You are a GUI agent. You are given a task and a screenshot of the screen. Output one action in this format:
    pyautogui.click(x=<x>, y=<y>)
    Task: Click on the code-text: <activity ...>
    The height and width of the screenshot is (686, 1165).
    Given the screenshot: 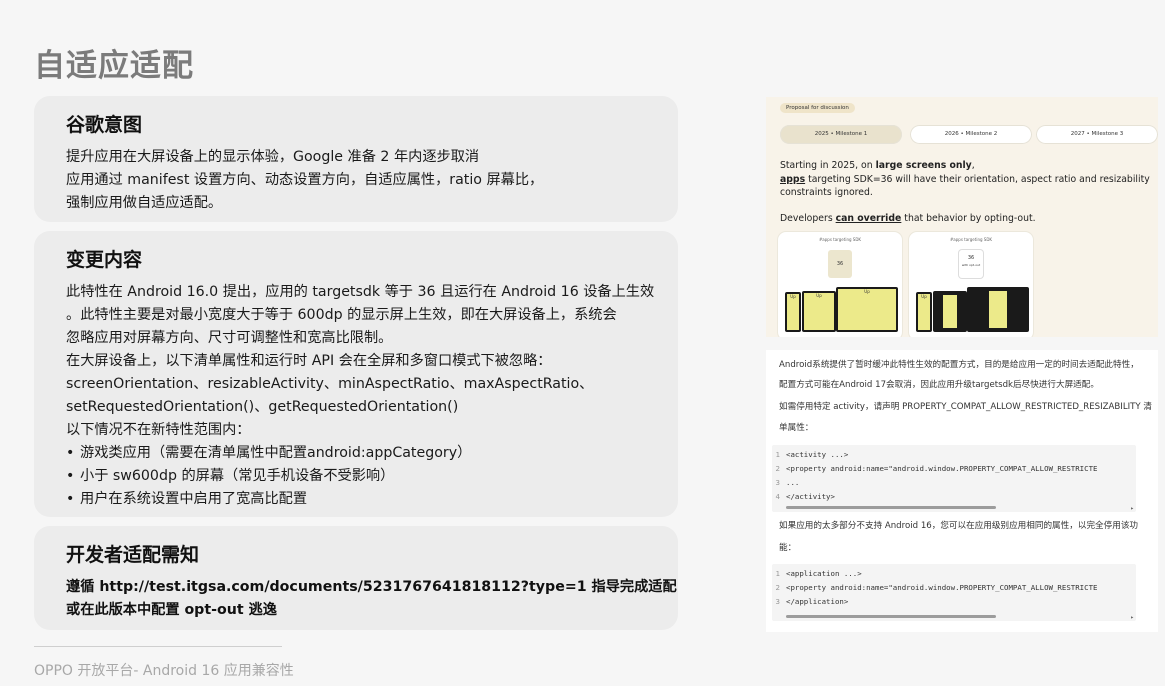 What is the action you would take?
    pyautogui.click(x=817, y=454)
    